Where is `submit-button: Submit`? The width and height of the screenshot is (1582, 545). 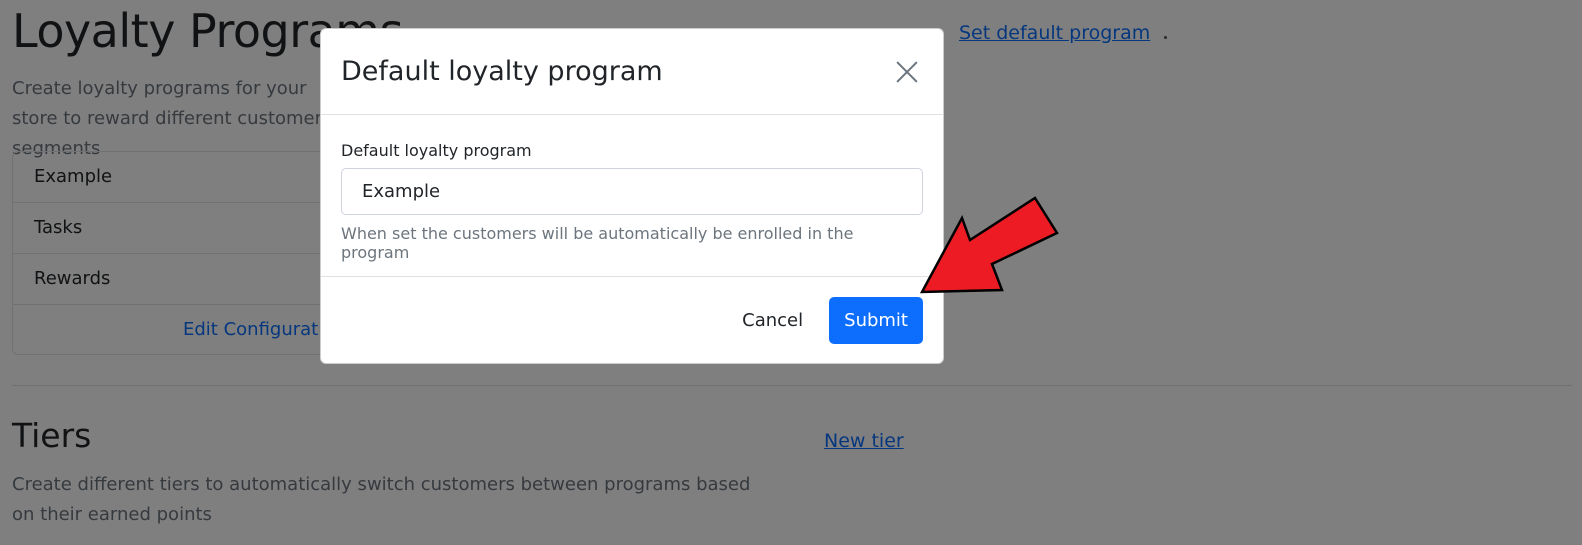
submit-button: Submit is located at coordinates (876, 320).